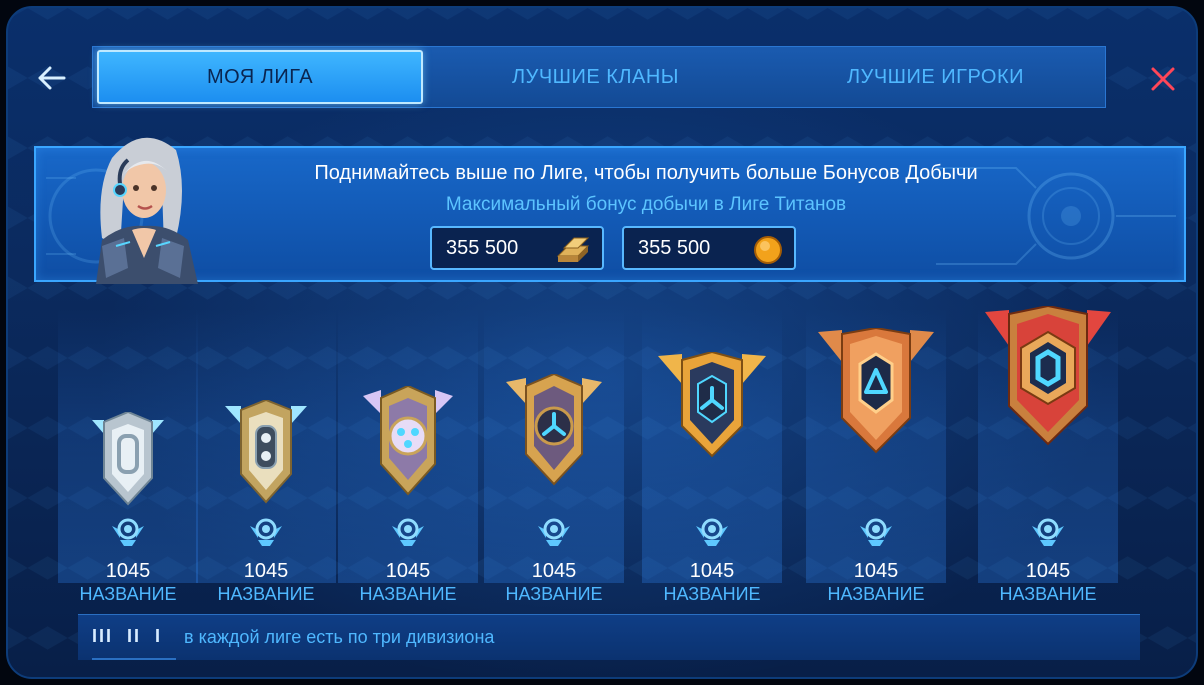 The image size is (1204, 685). Describe the element at coordinates (595, 77) in the screenshot. I see `tab-top-clans: ЛУЧШИЕ КЛАНЫ` at that location.